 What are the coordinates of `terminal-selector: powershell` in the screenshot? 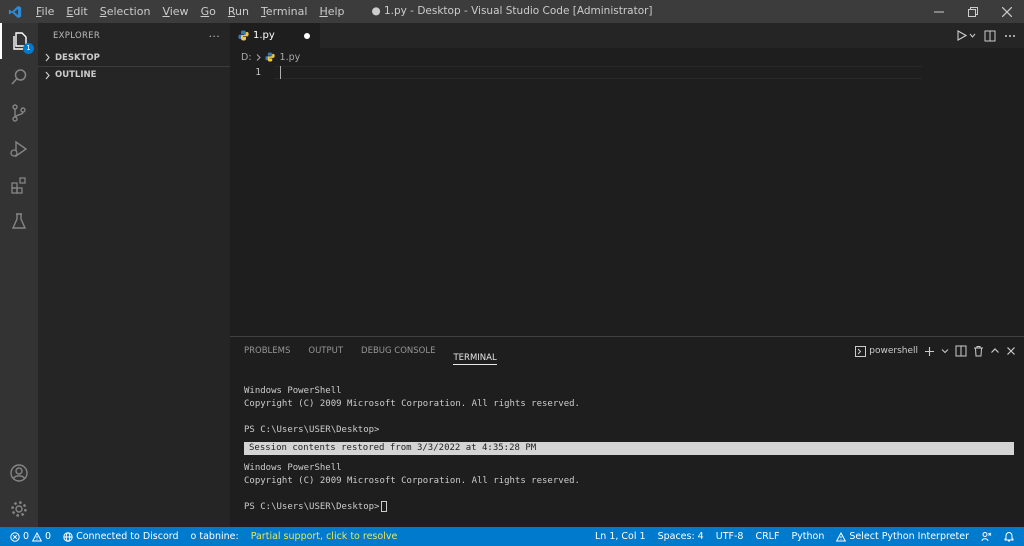 It's located at (886, 351).